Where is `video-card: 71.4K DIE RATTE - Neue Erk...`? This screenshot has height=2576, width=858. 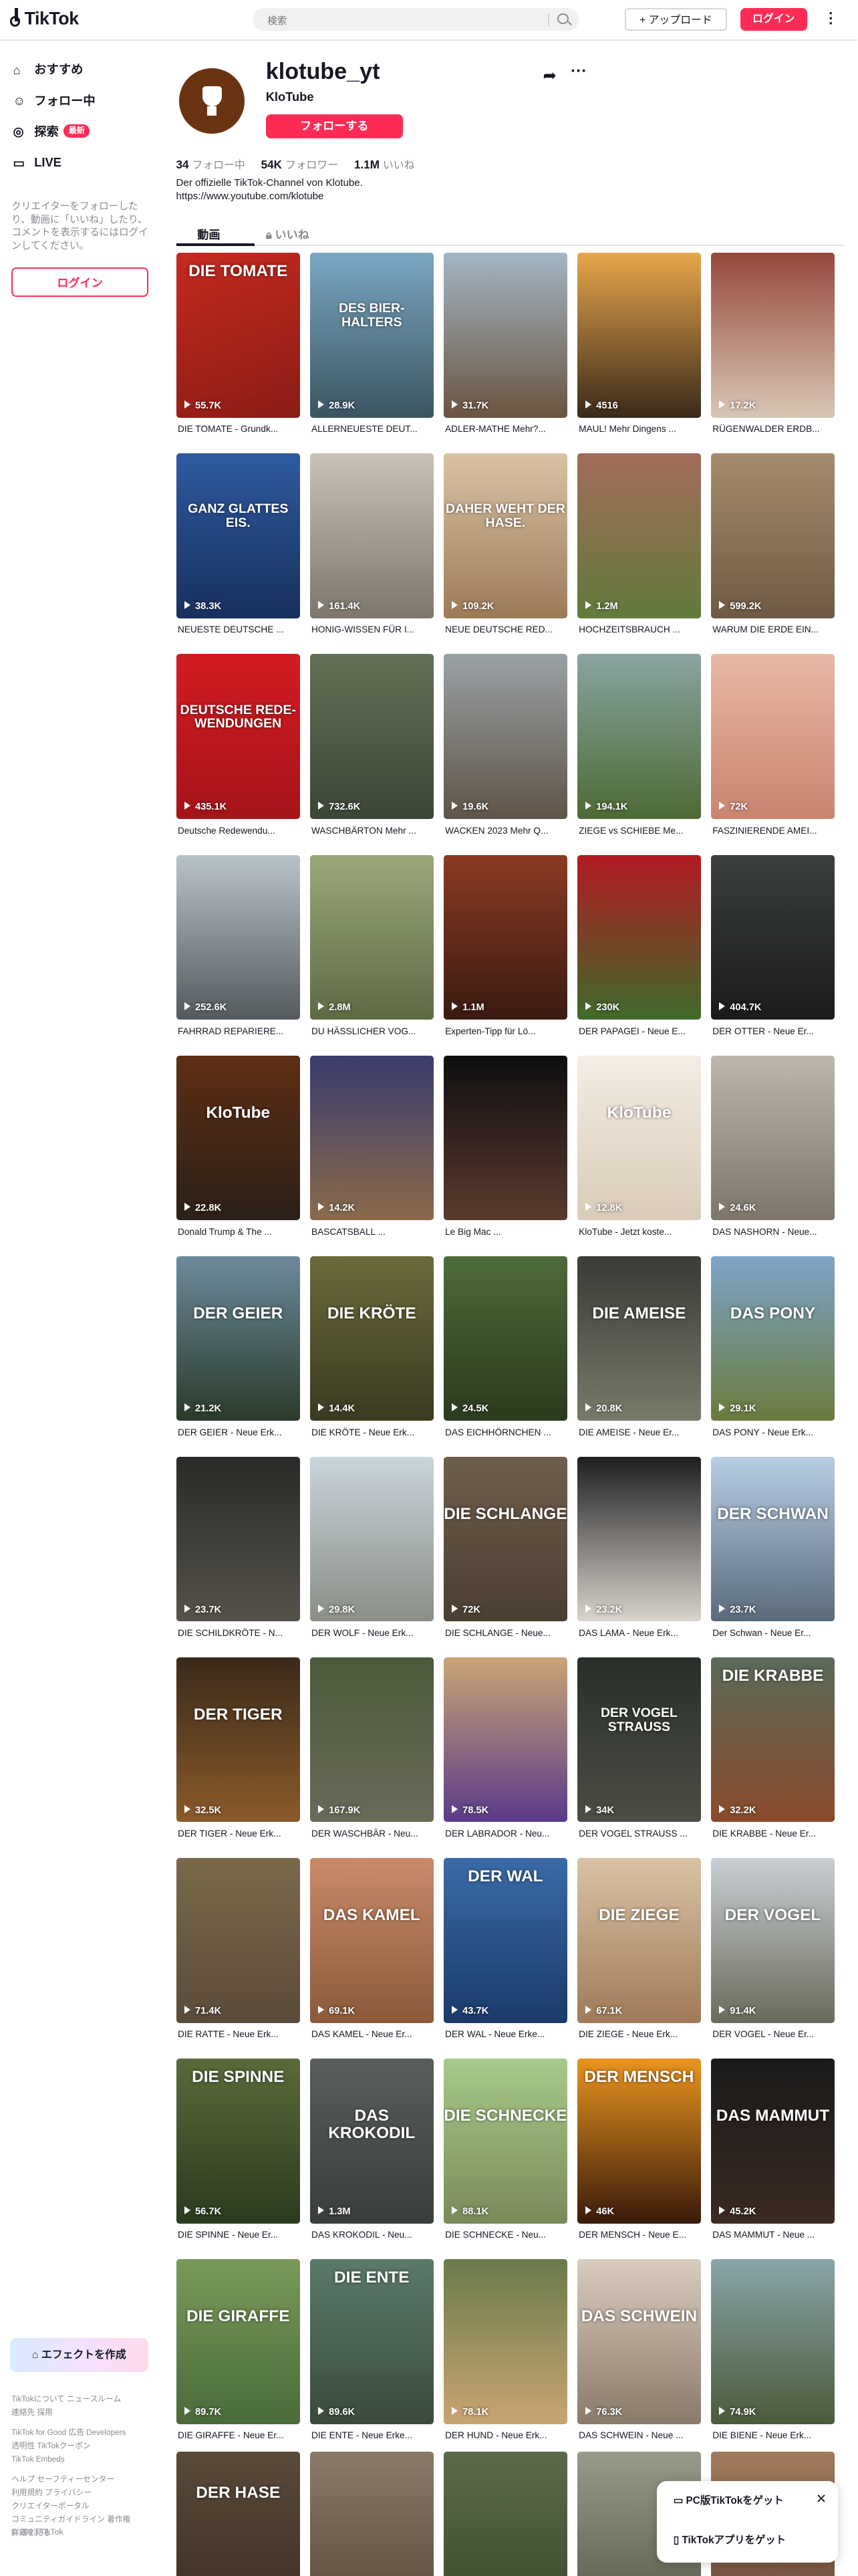
video-card: 71.4K DIE RATTE - Neue Erk... is located at coordinates (238, 1958).